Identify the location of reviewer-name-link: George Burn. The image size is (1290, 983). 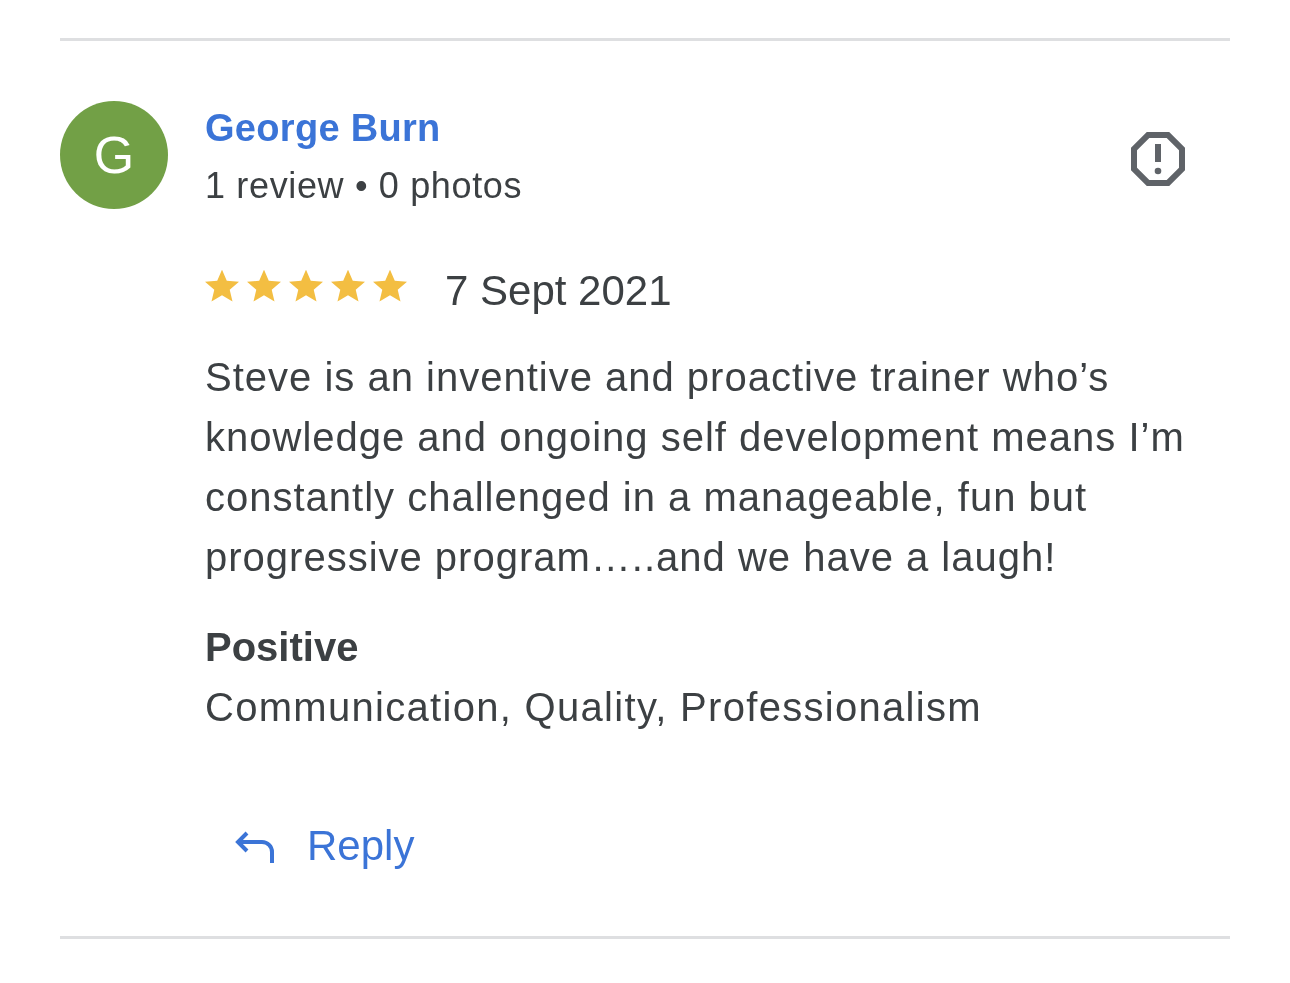
(323, 128).